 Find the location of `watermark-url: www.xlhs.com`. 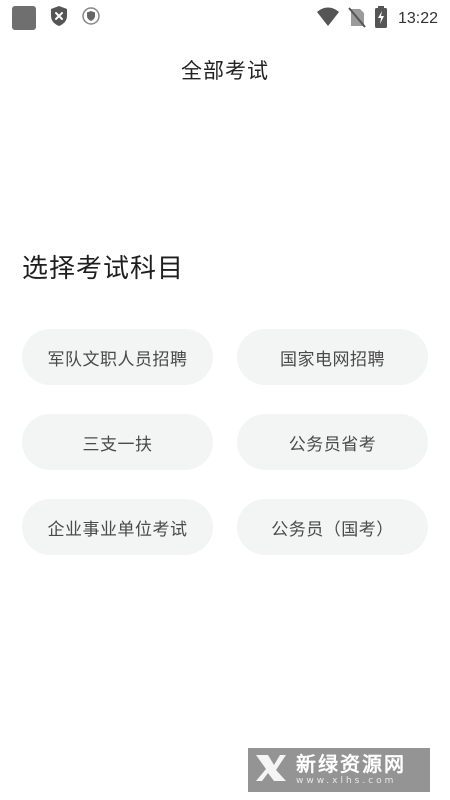

watermark-url: www.xlhs.com is located at coordinates (346, 781).